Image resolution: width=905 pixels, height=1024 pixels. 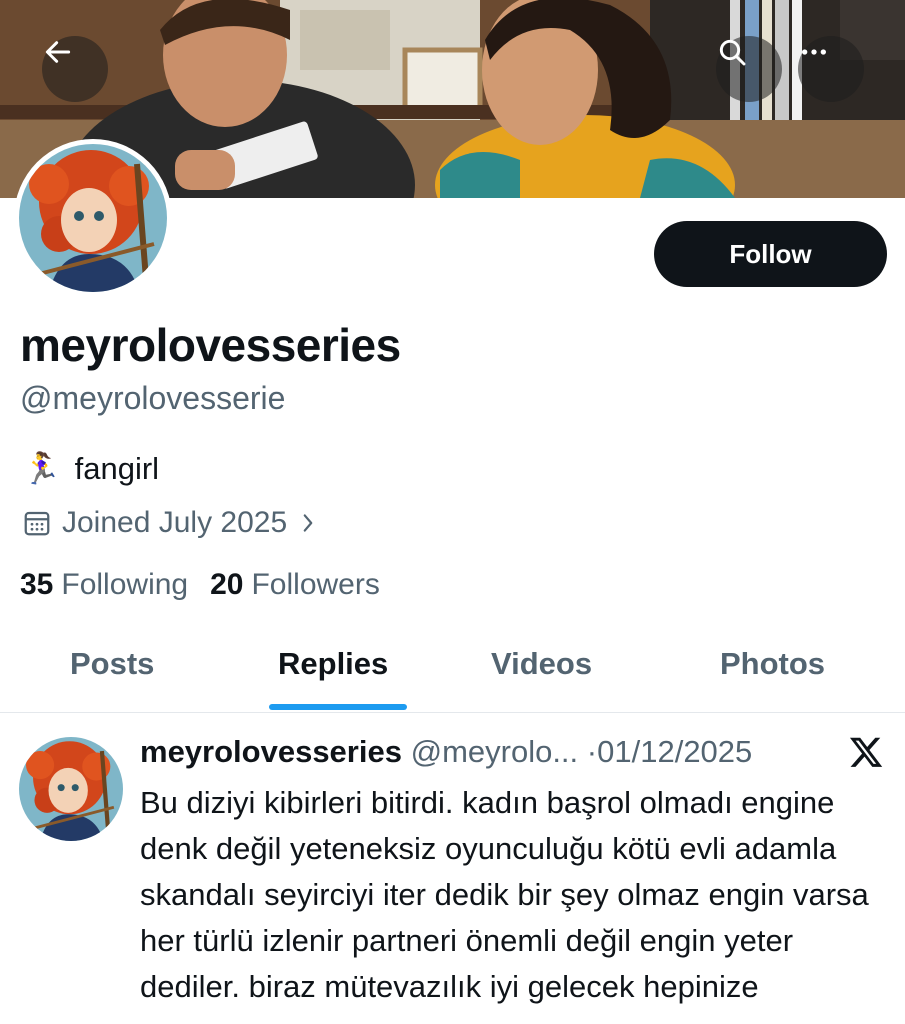 What do you see at coordinates (227, 584) in the screenshot?
I see `followers-count: 20` at bounding box center [227, 584].